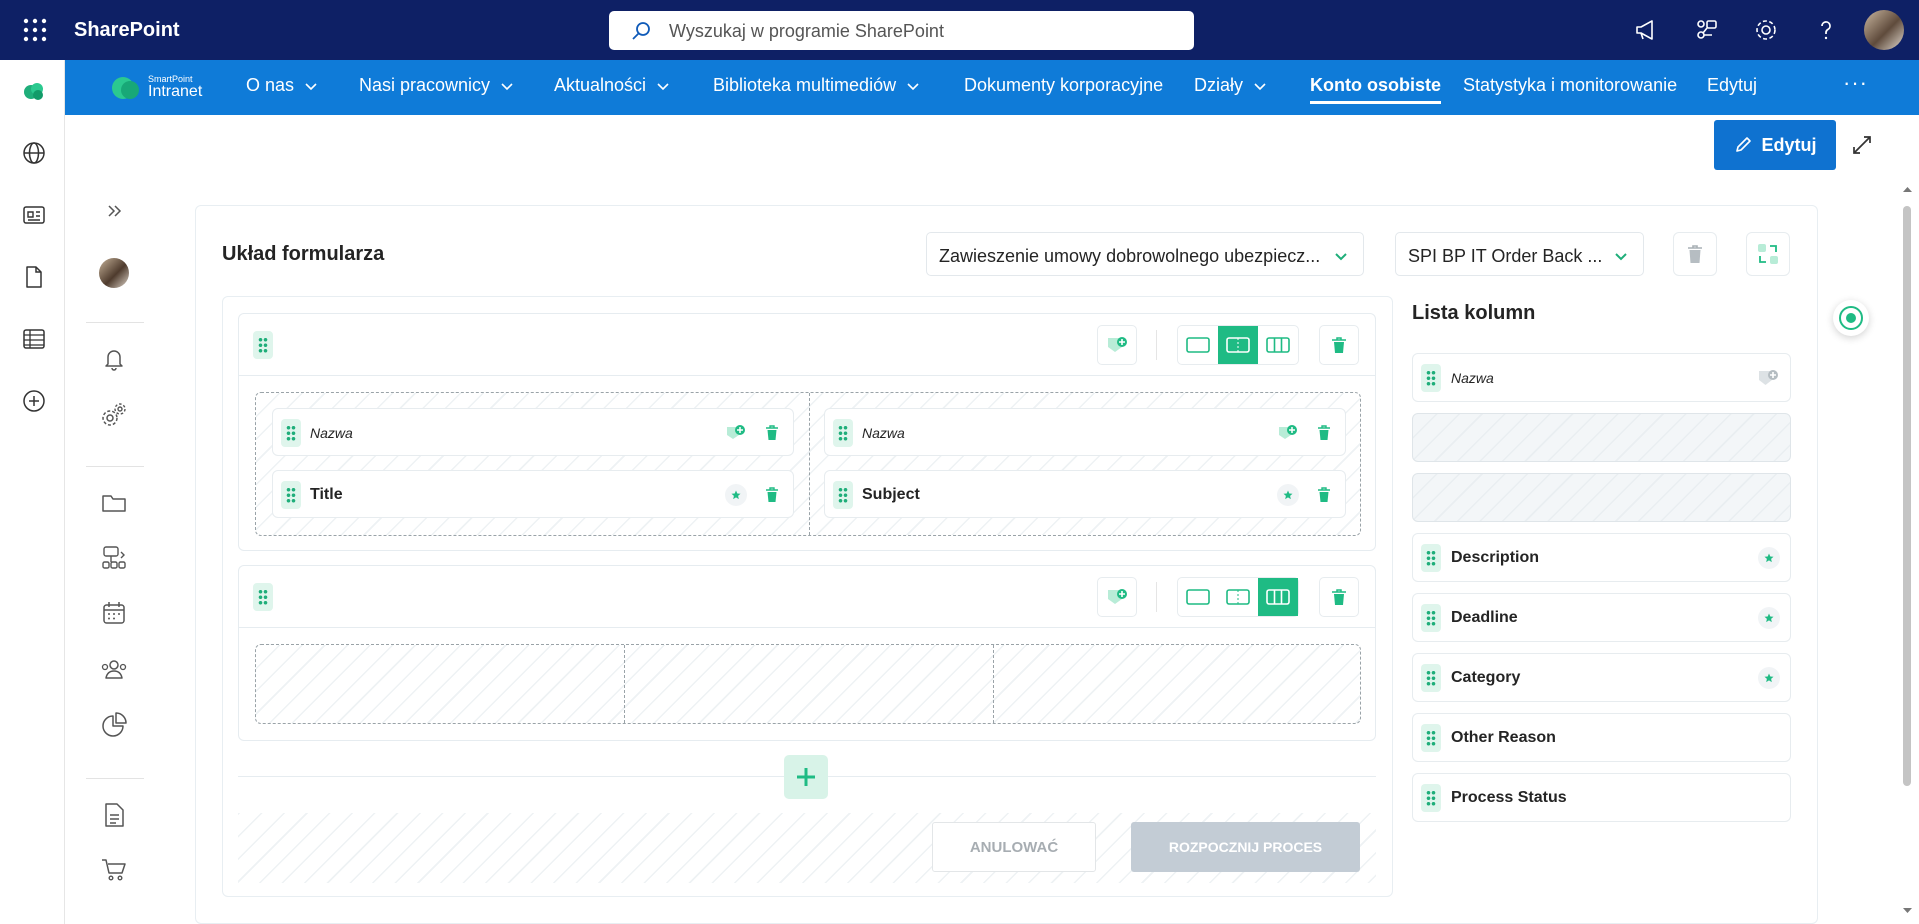 The height and width of the screenshot is (924, 1919). What do you see at coordinates (1601, 557) in the screenshot?
I see `column-list-item: Description` at bounding box center [1601, 557].